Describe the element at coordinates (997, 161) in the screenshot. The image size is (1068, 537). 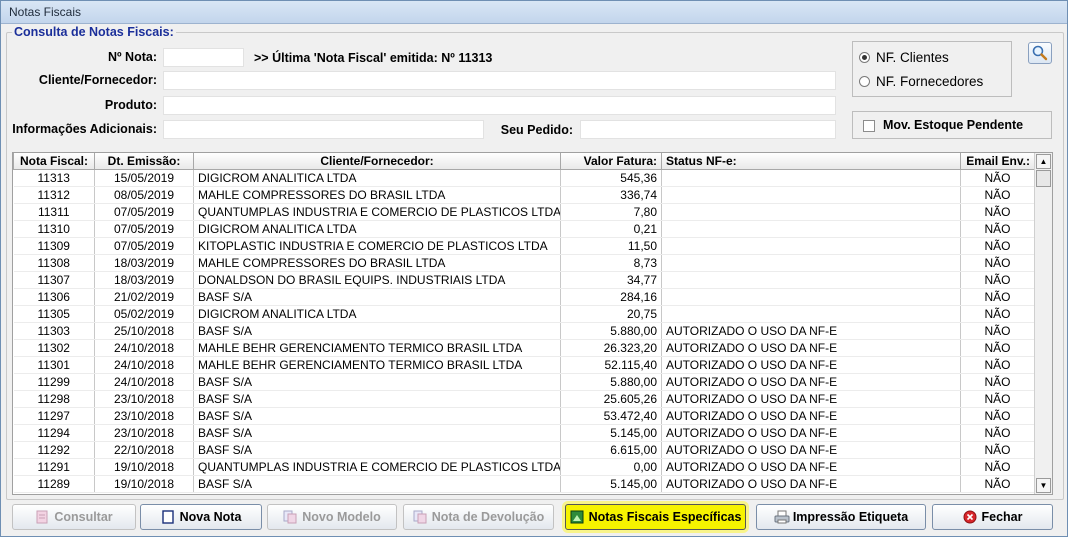
I see `col-header-email: Email Env.:` at that location.